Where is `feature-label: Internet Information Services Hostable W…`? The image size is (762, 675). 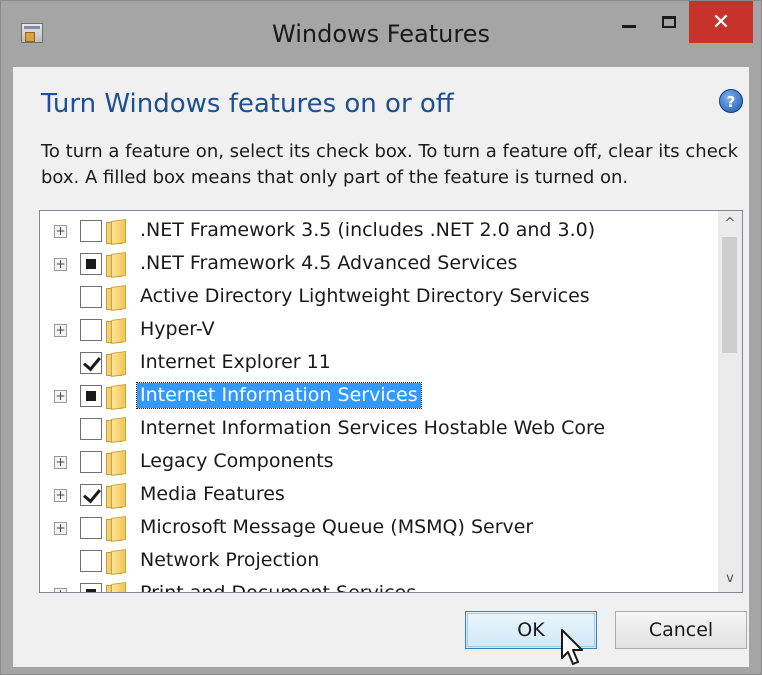
feature-label: Internet Information Services Hostable W… is located at coordinates (372, 428).